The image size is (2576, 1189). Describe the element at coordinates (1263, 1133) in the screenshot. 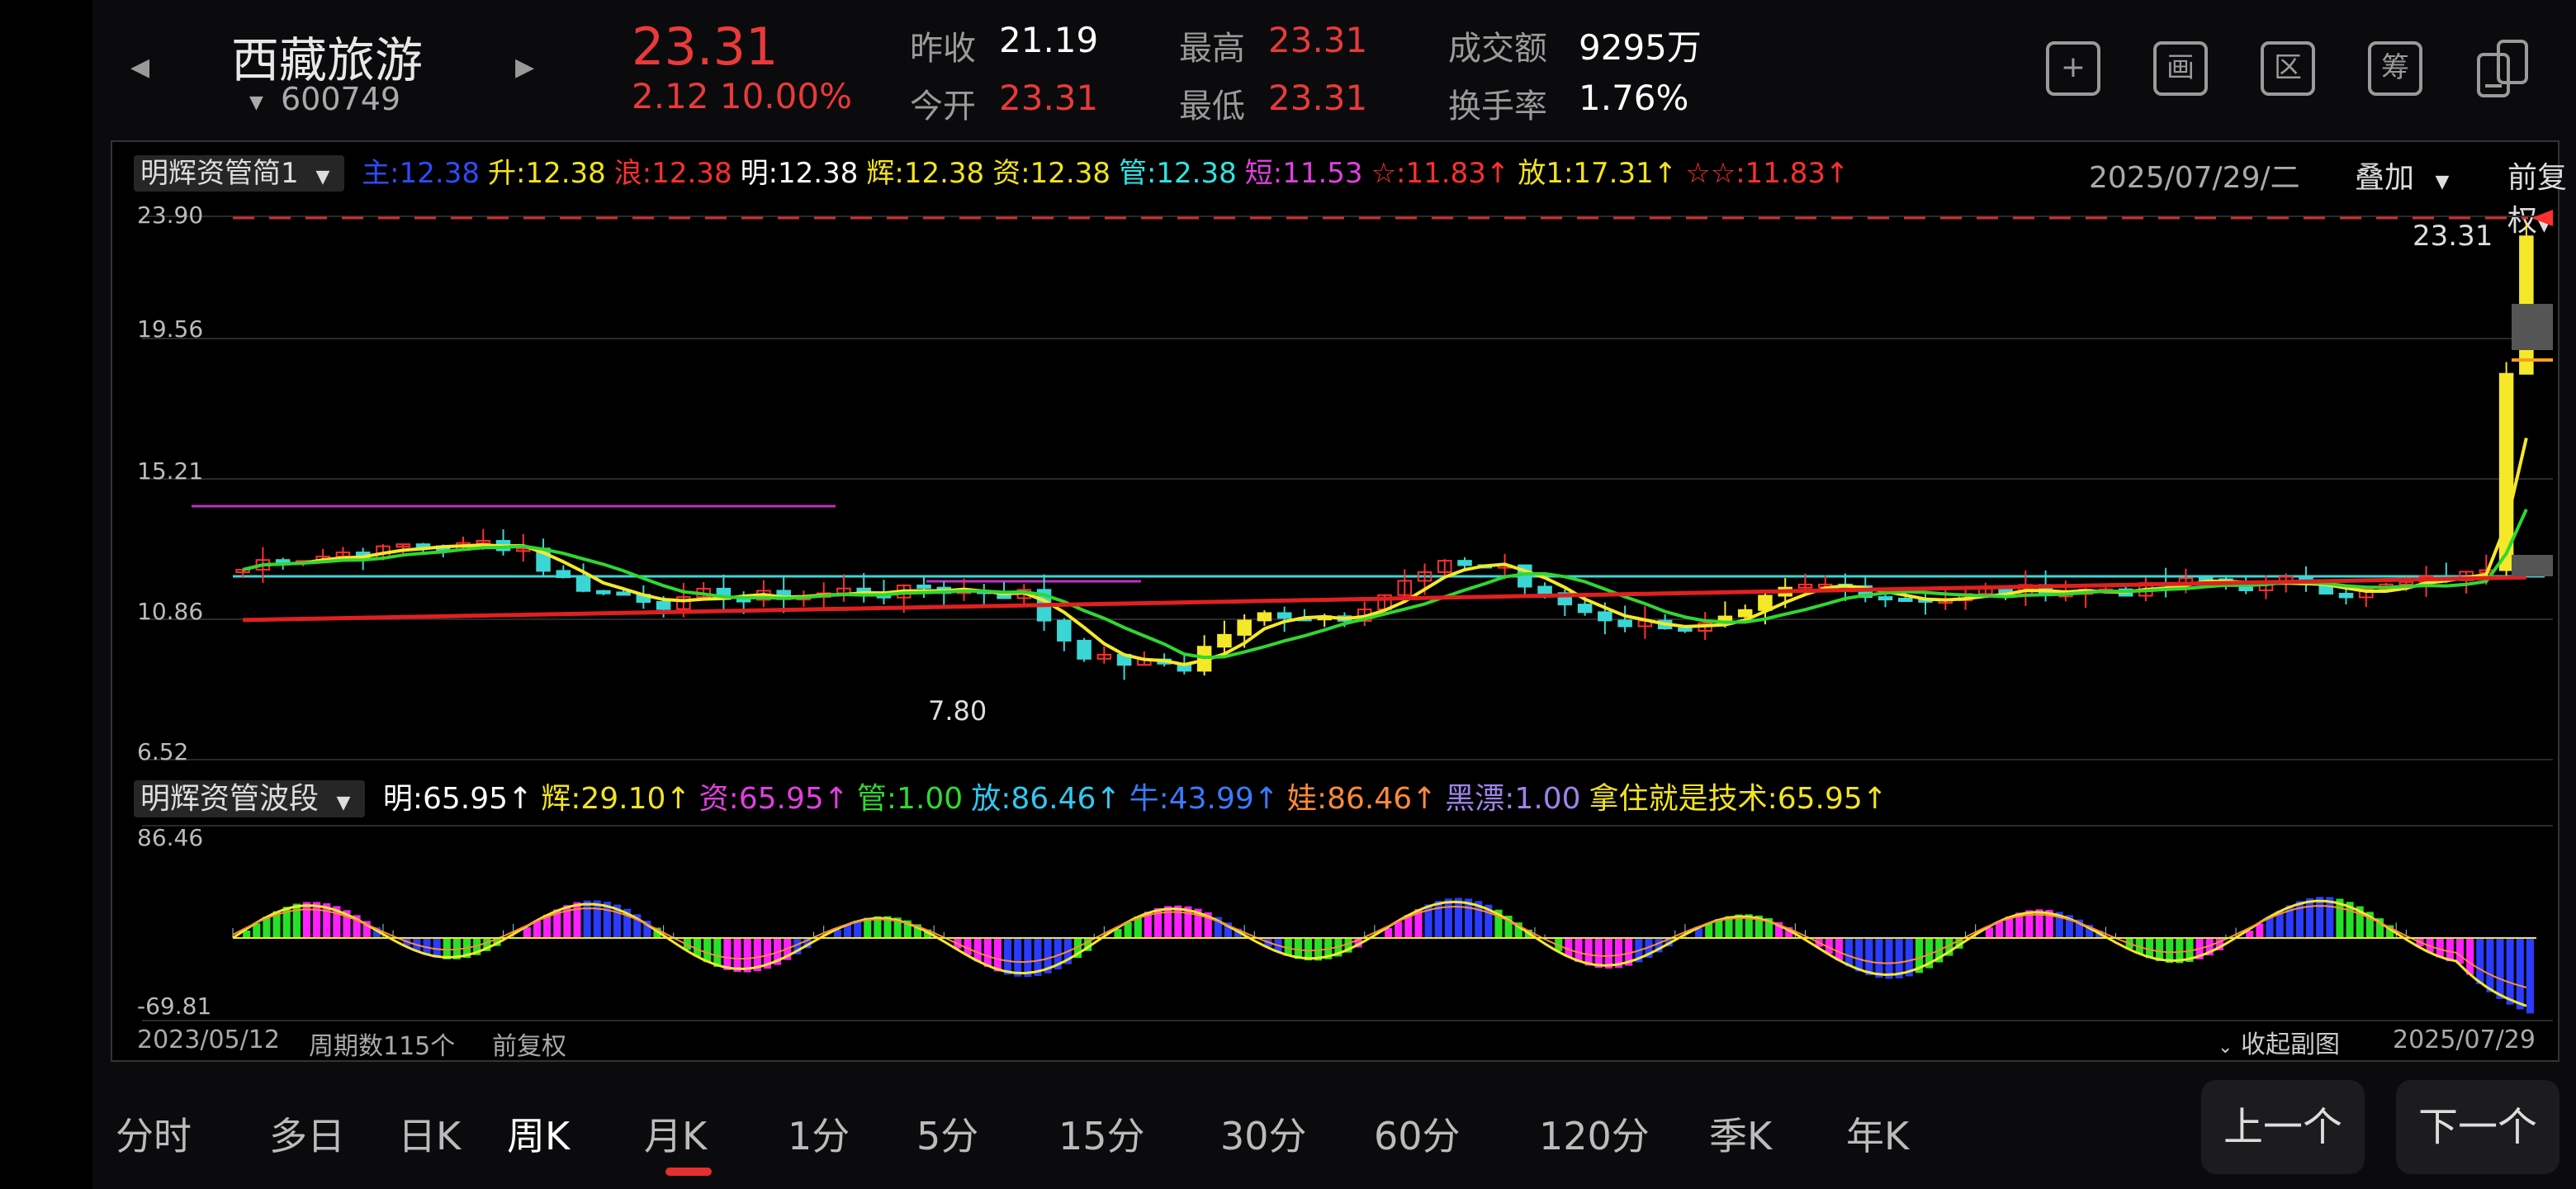

I see `tab-8: 30分` at that location.